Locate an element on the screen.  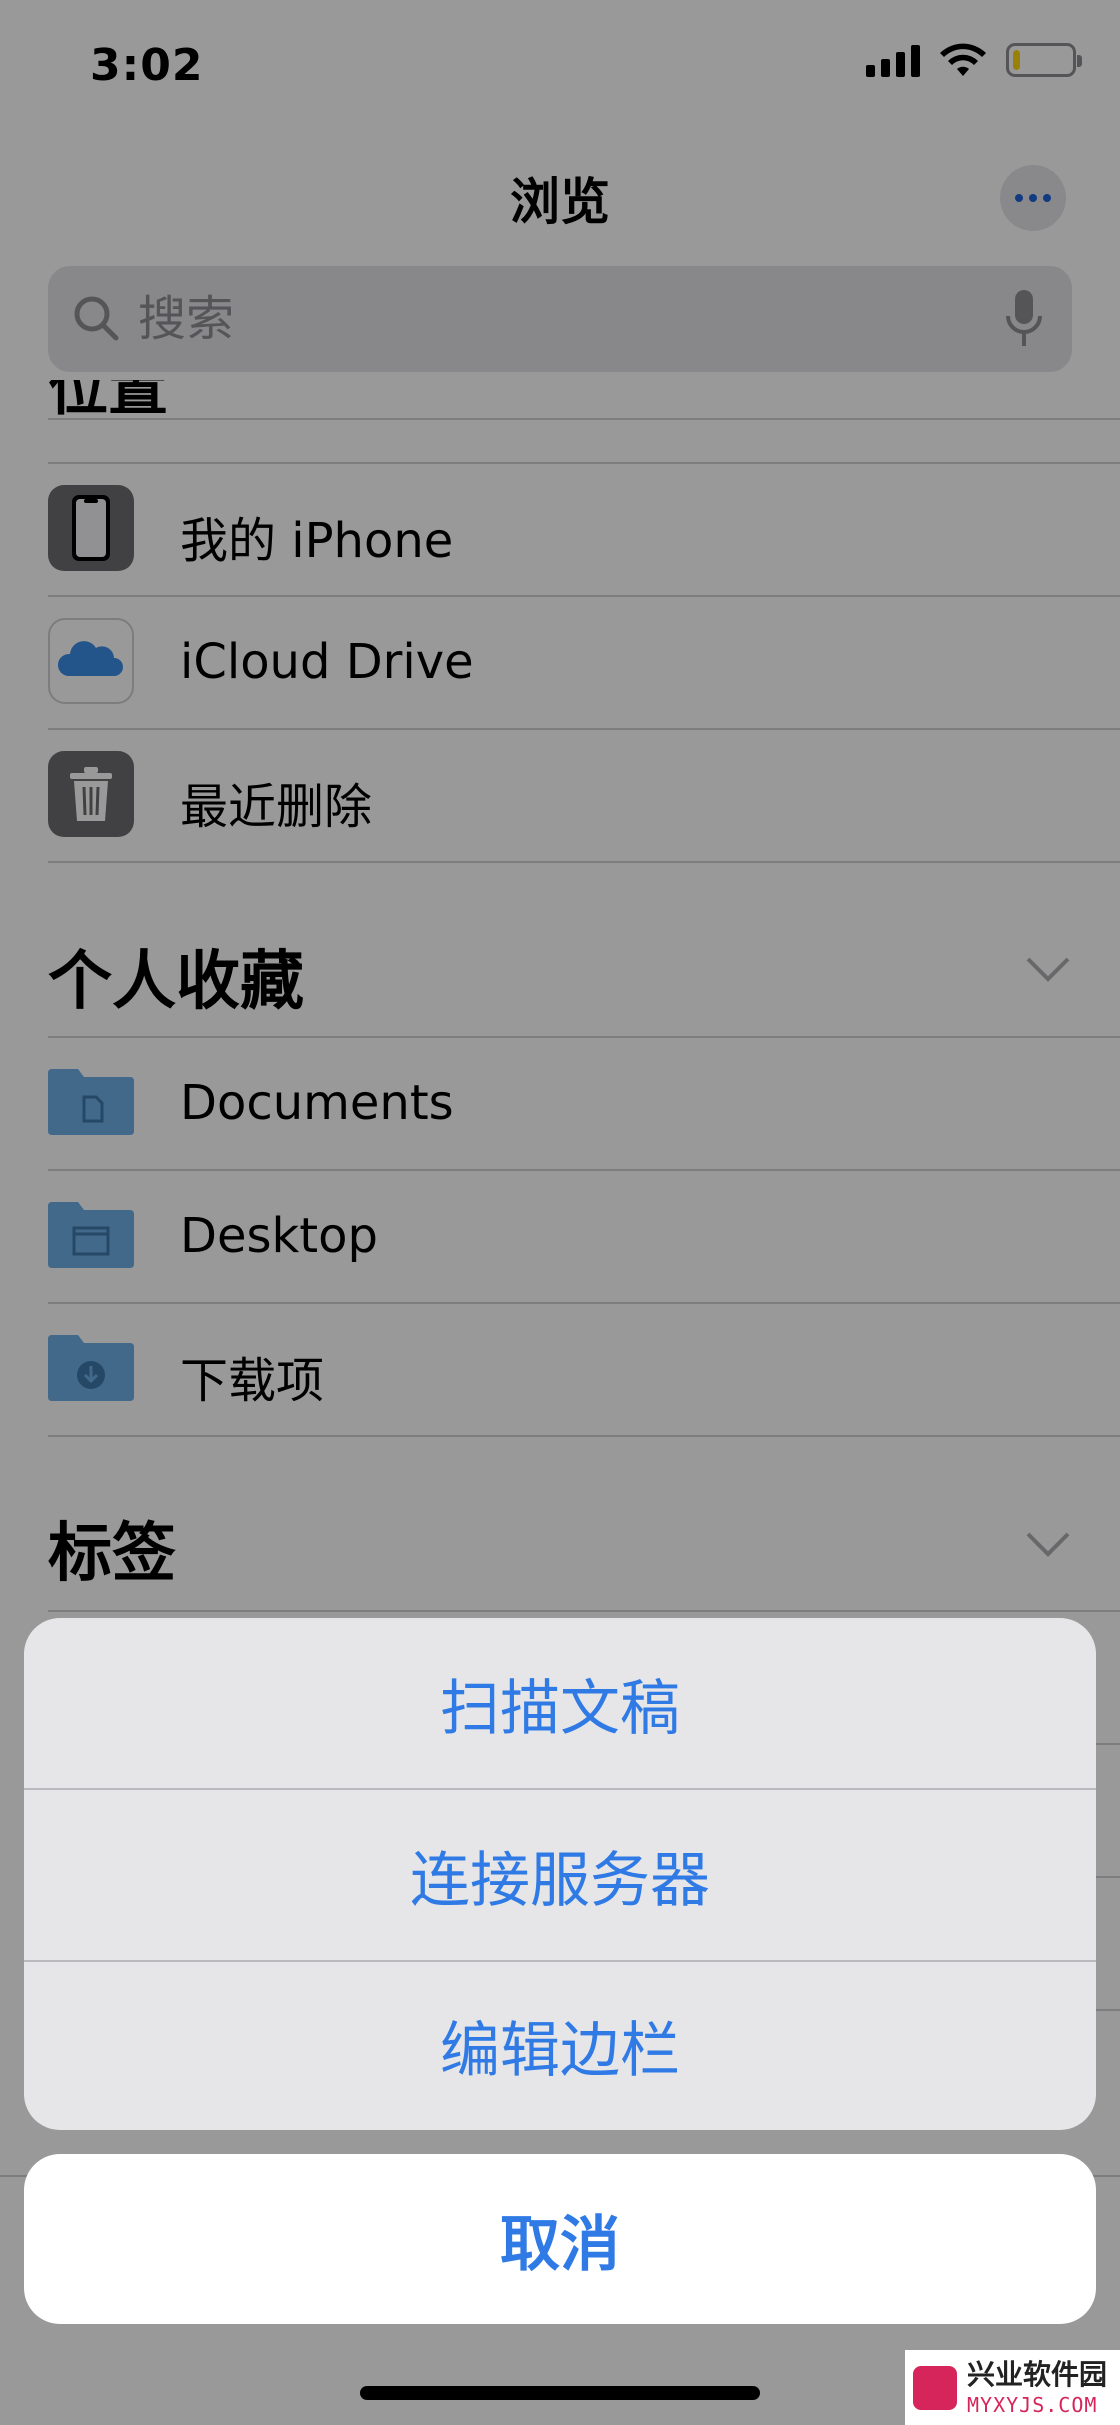
watermark: 兴业软件园 MYXYJS.COM is located at coordinates (1012, 2387).